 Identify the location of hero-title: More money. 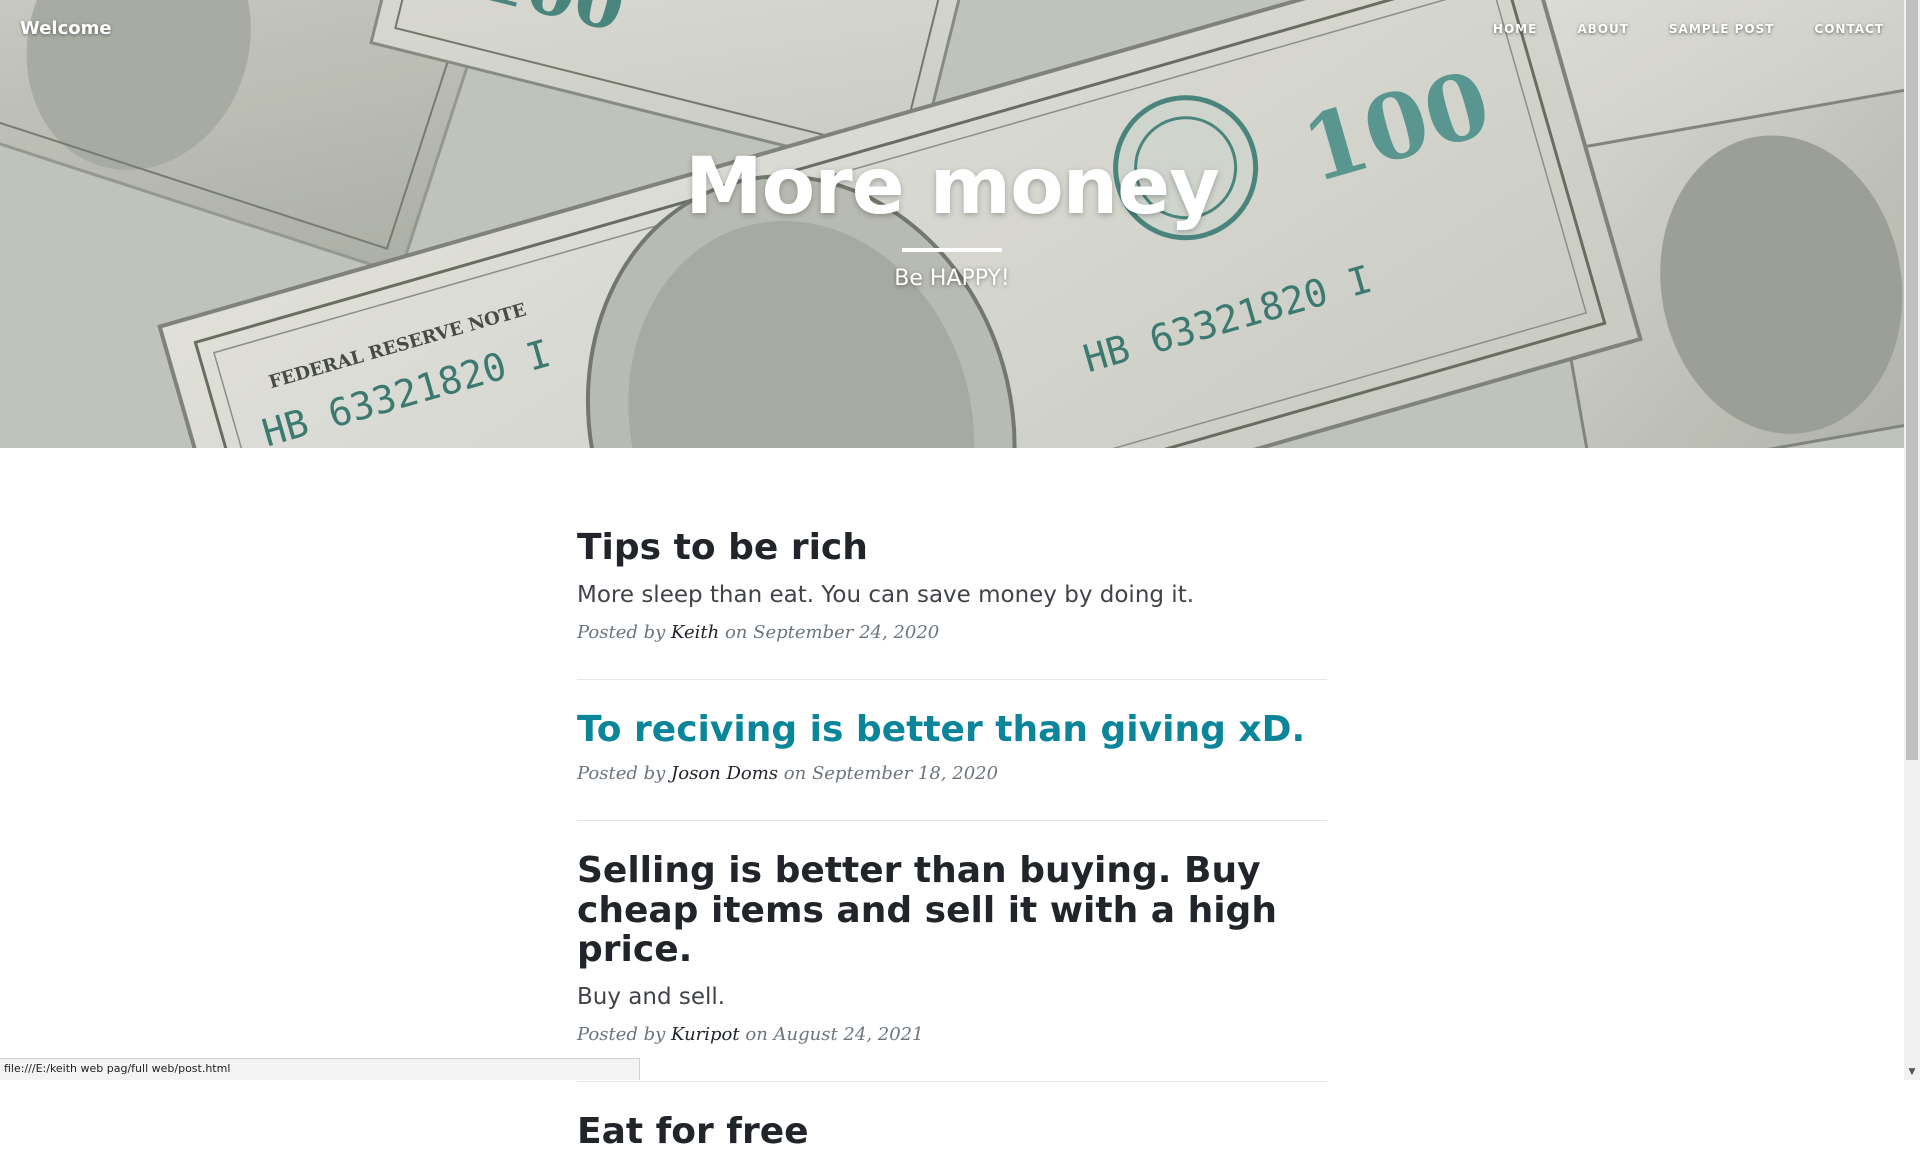
(952, 187).